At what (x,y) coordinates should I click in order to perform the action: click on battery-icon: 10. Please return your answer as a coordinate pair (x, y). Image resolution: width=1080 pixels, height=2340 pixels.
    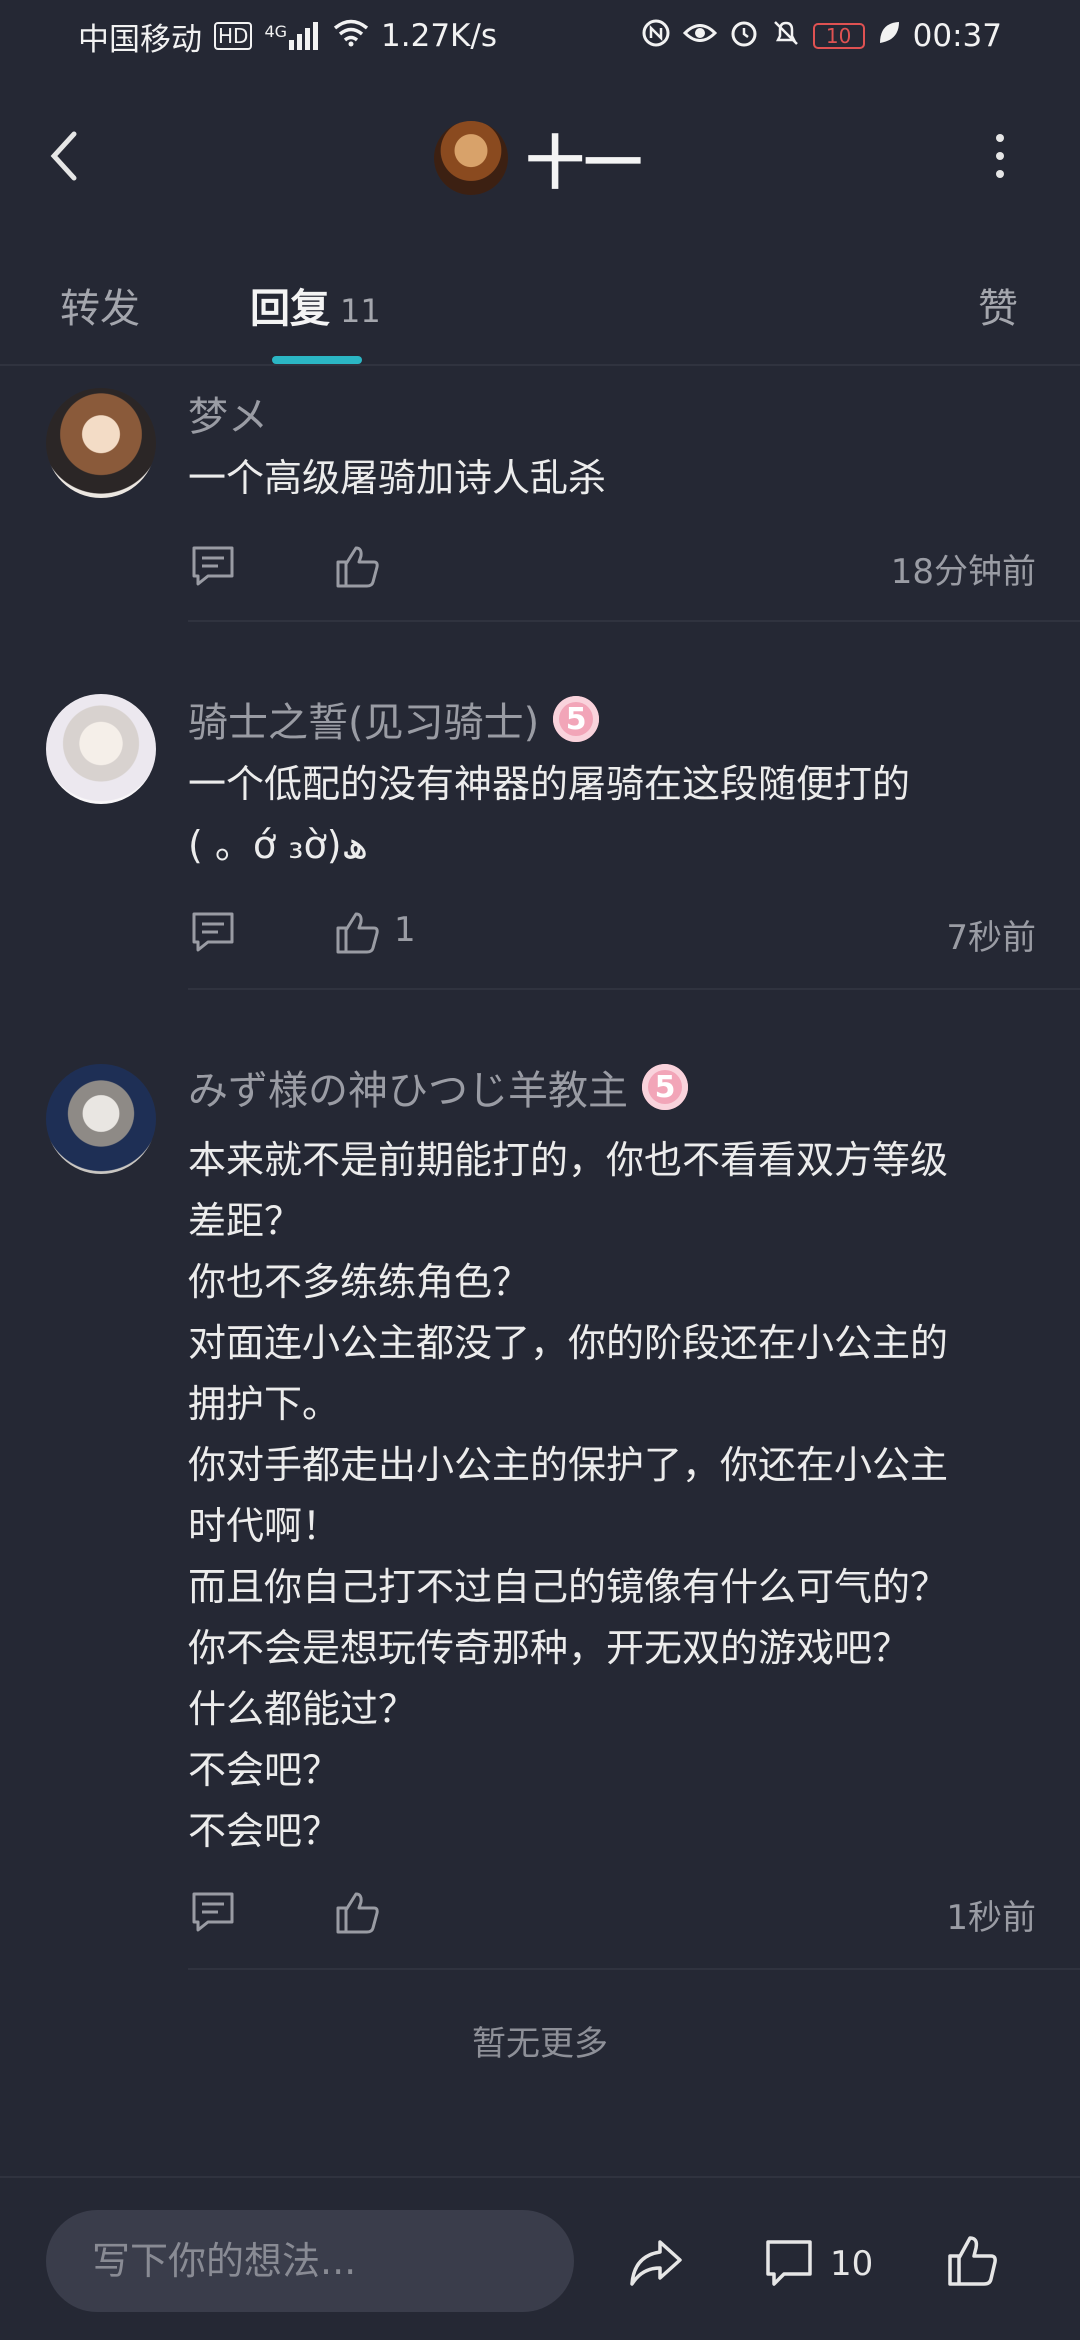
    Looking at the image, I should click on (838, 36).